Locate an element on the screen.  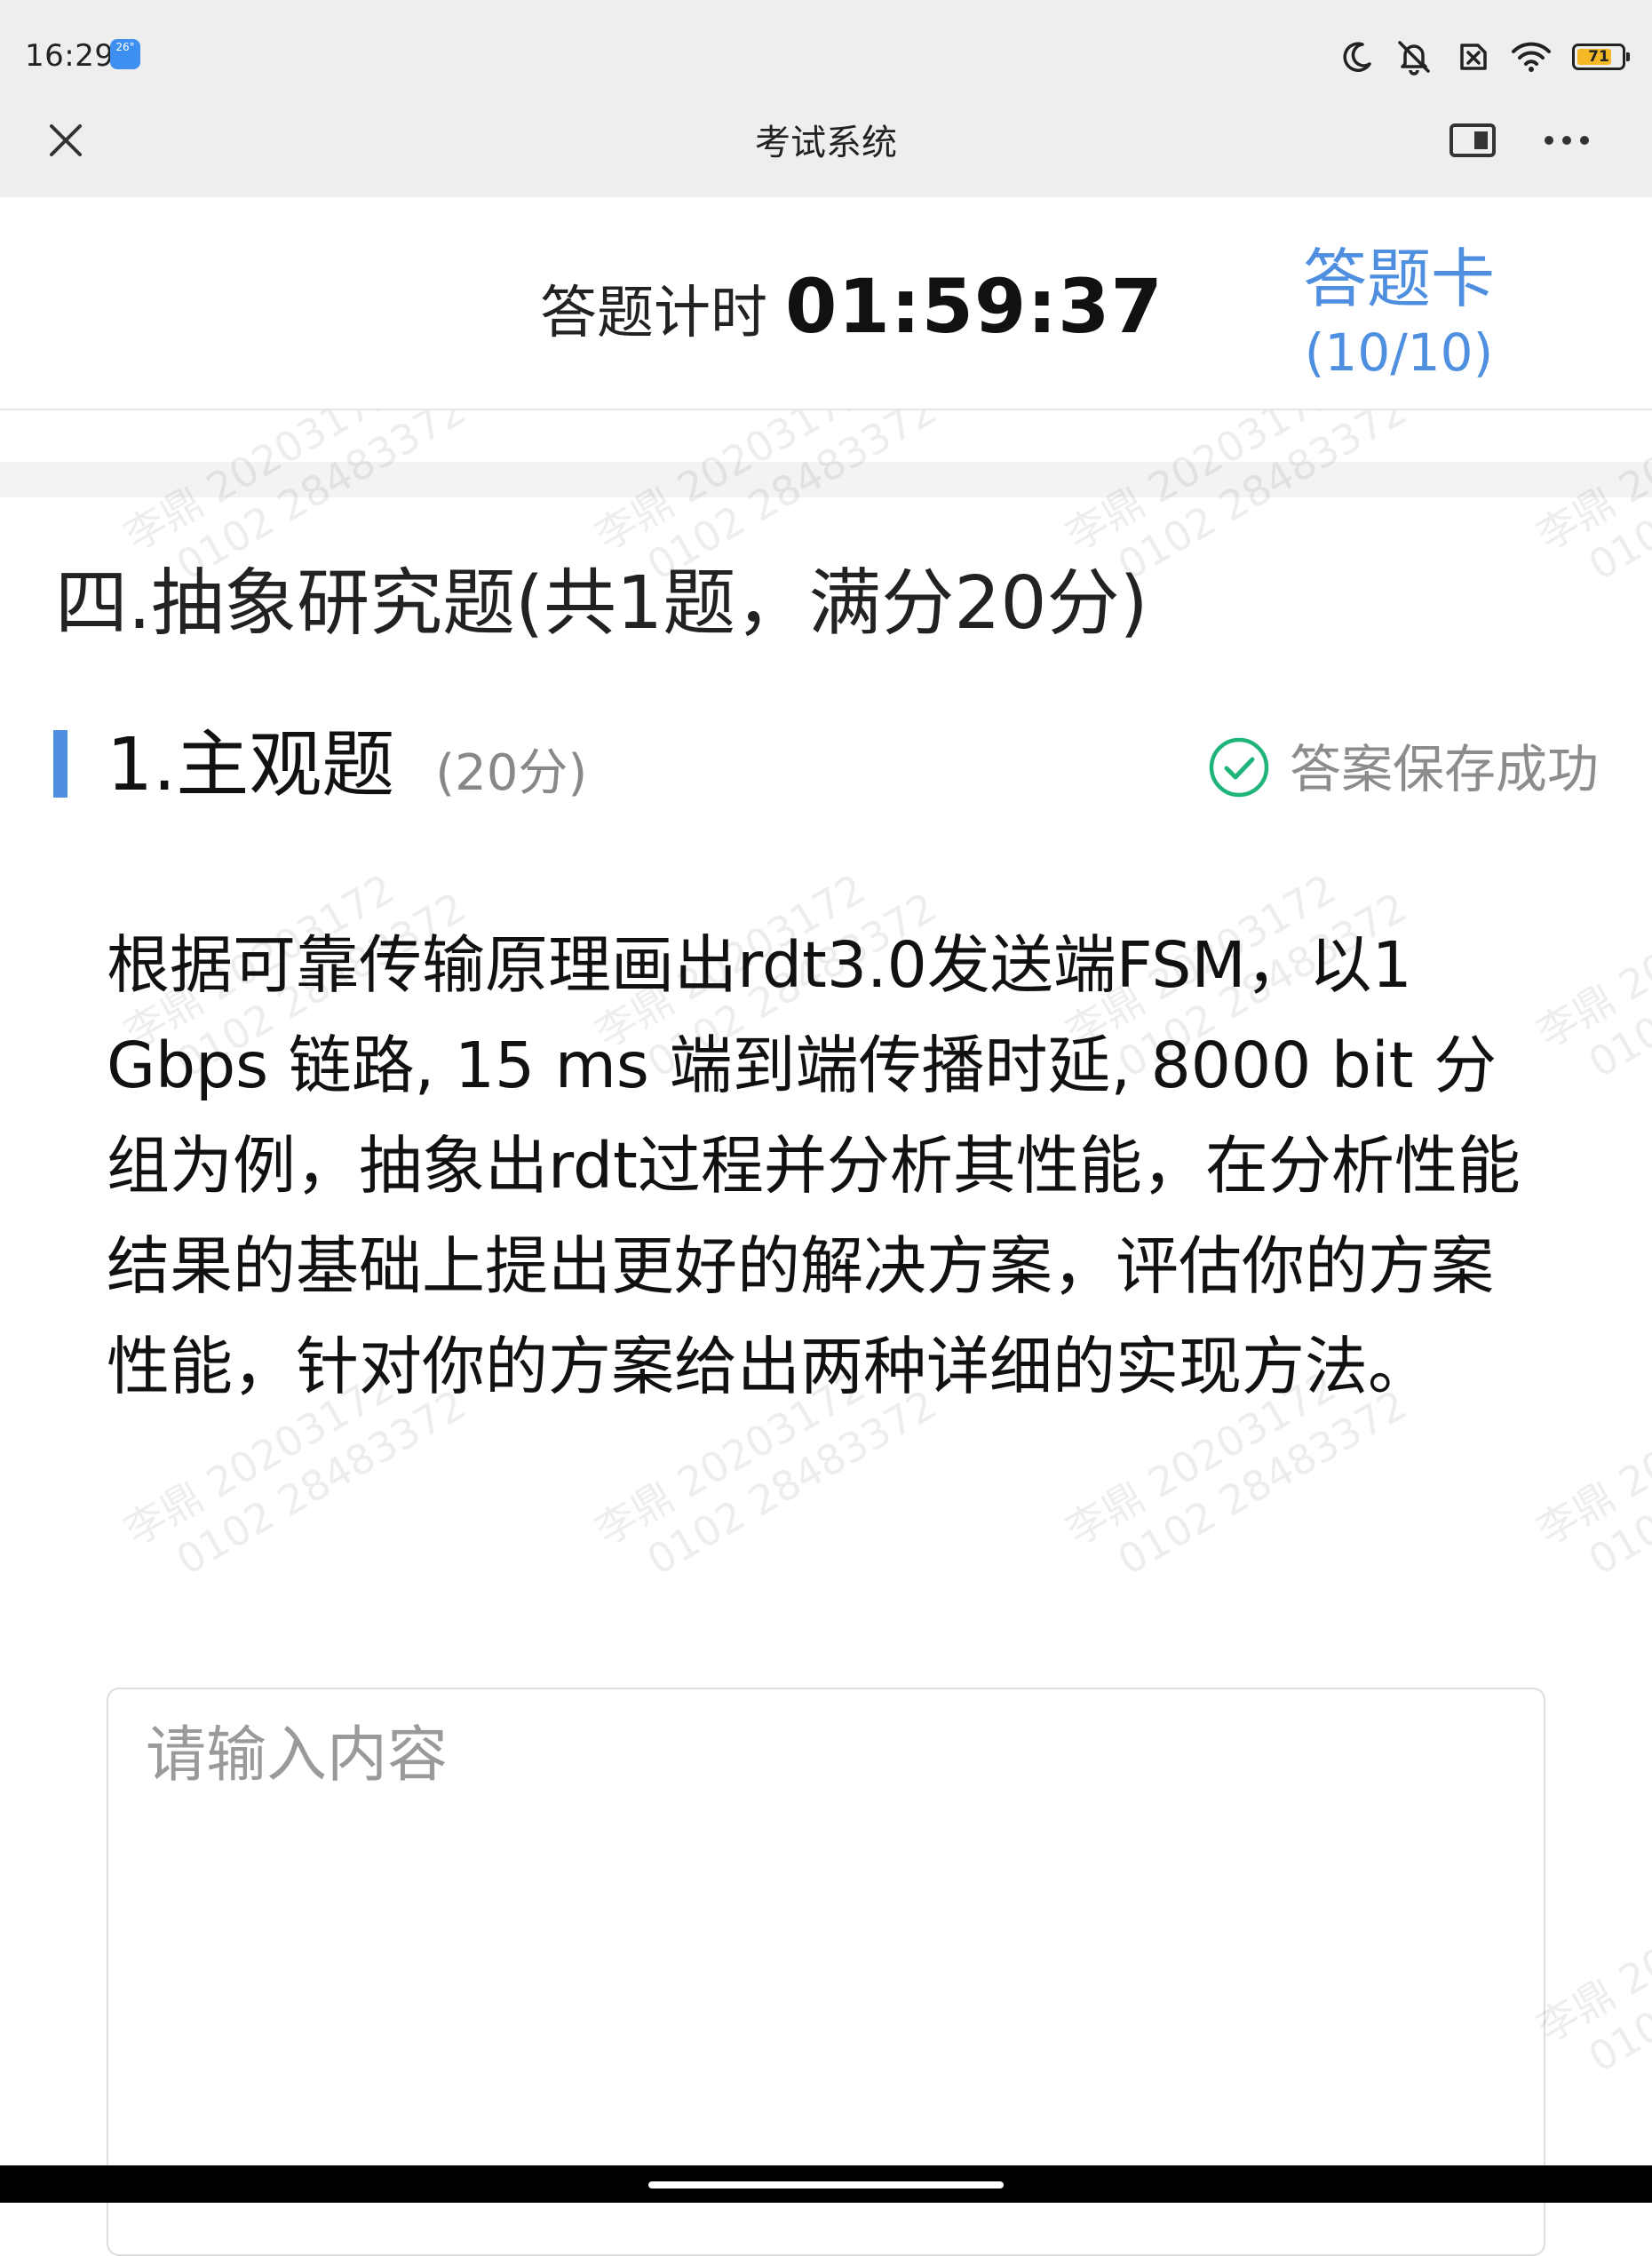
more-icon is located at coordinates (1567, 142).